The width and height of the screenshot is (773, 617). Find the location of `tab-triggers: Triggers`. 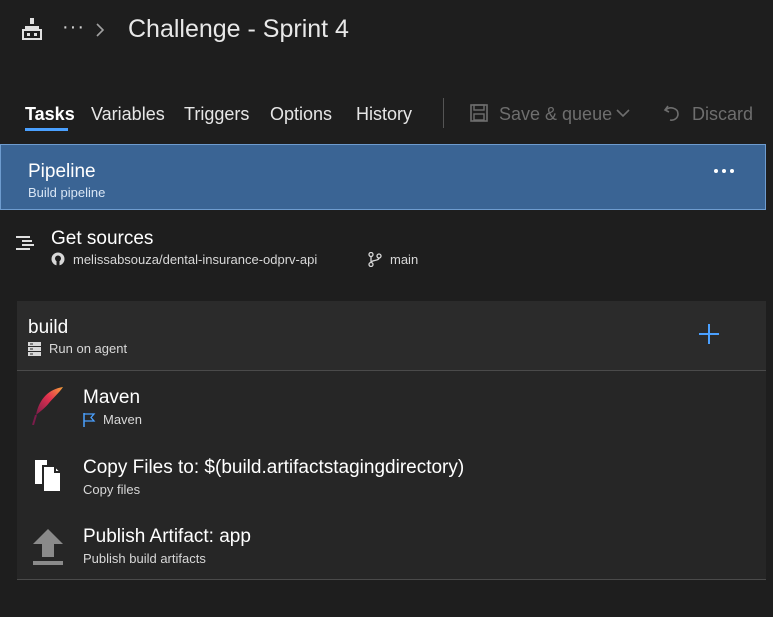

tab-triggers: Triggers is located at coordinates (216, 114).